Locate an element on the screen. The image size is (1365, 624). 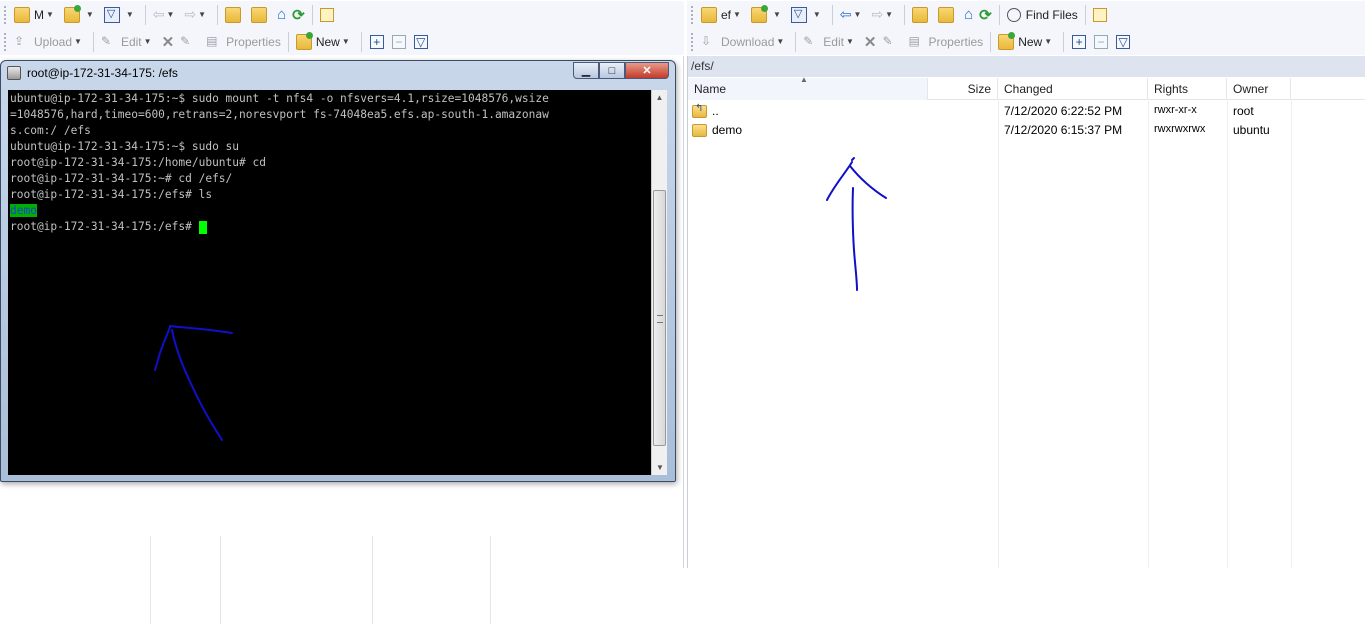
remote-path-bar: /efs/ is located at coordinates (1026, 66).